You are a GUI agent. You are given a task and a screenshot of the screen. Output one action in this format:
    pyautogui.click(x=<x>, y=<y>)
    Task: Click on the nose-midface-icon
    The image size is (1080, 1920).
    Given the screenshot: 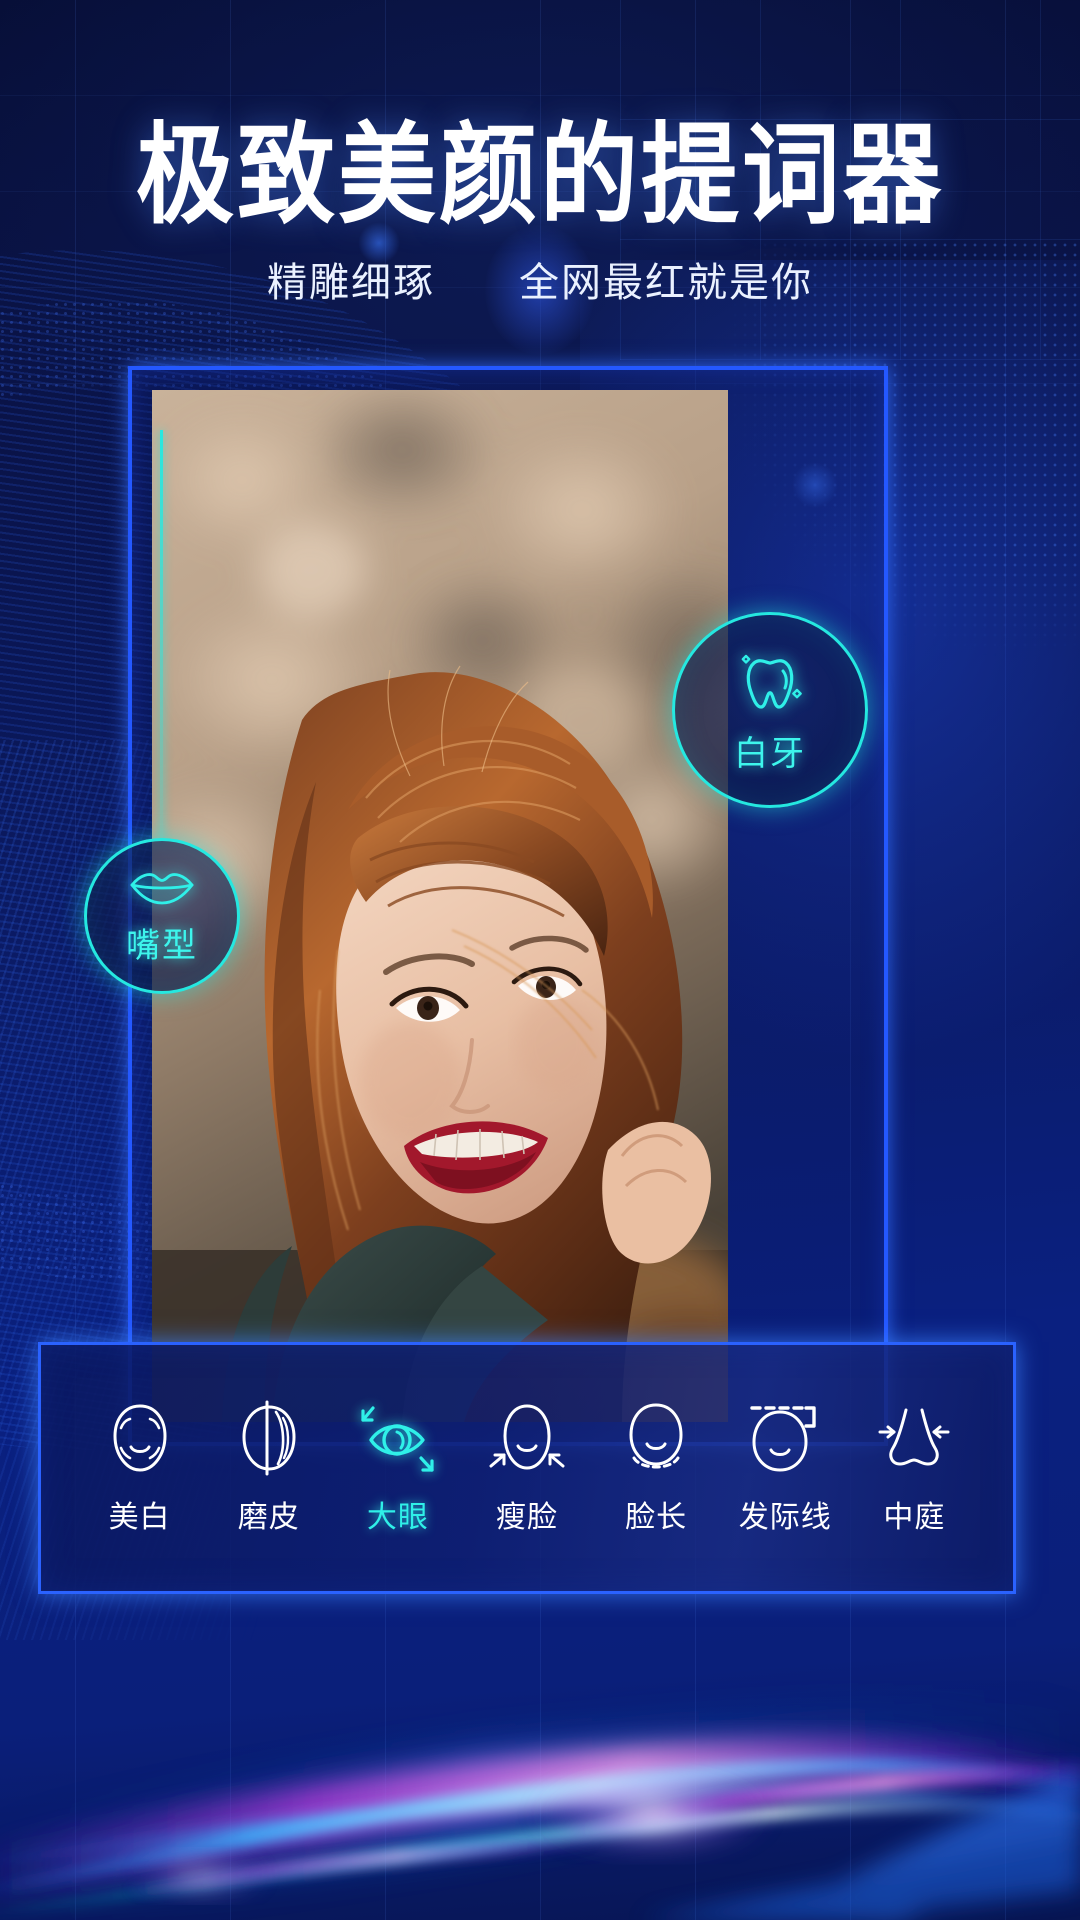 What is the action you would take?
    pyautogui.click(x=914, y=1438)
    